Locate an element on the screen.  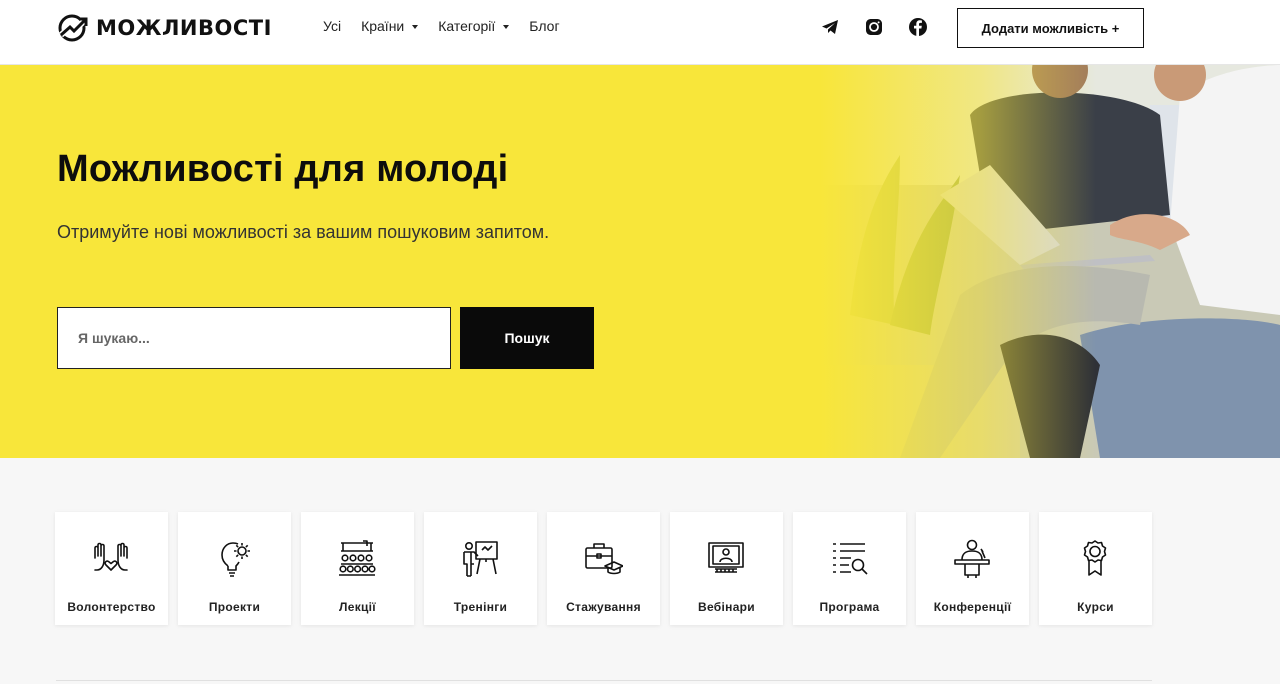
category-label: Програма is located at coordinates (849, 607).